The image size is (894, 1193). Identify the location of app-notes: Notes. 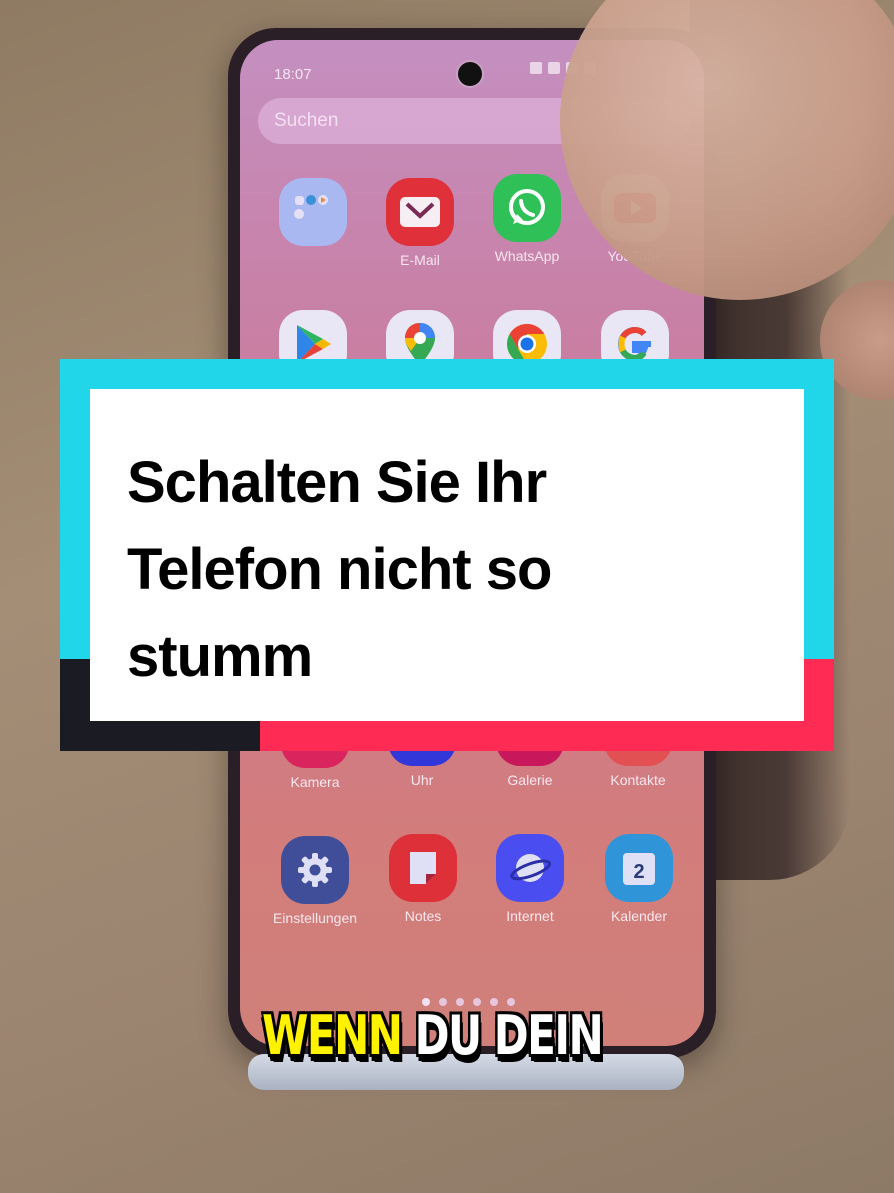
(423, 879).